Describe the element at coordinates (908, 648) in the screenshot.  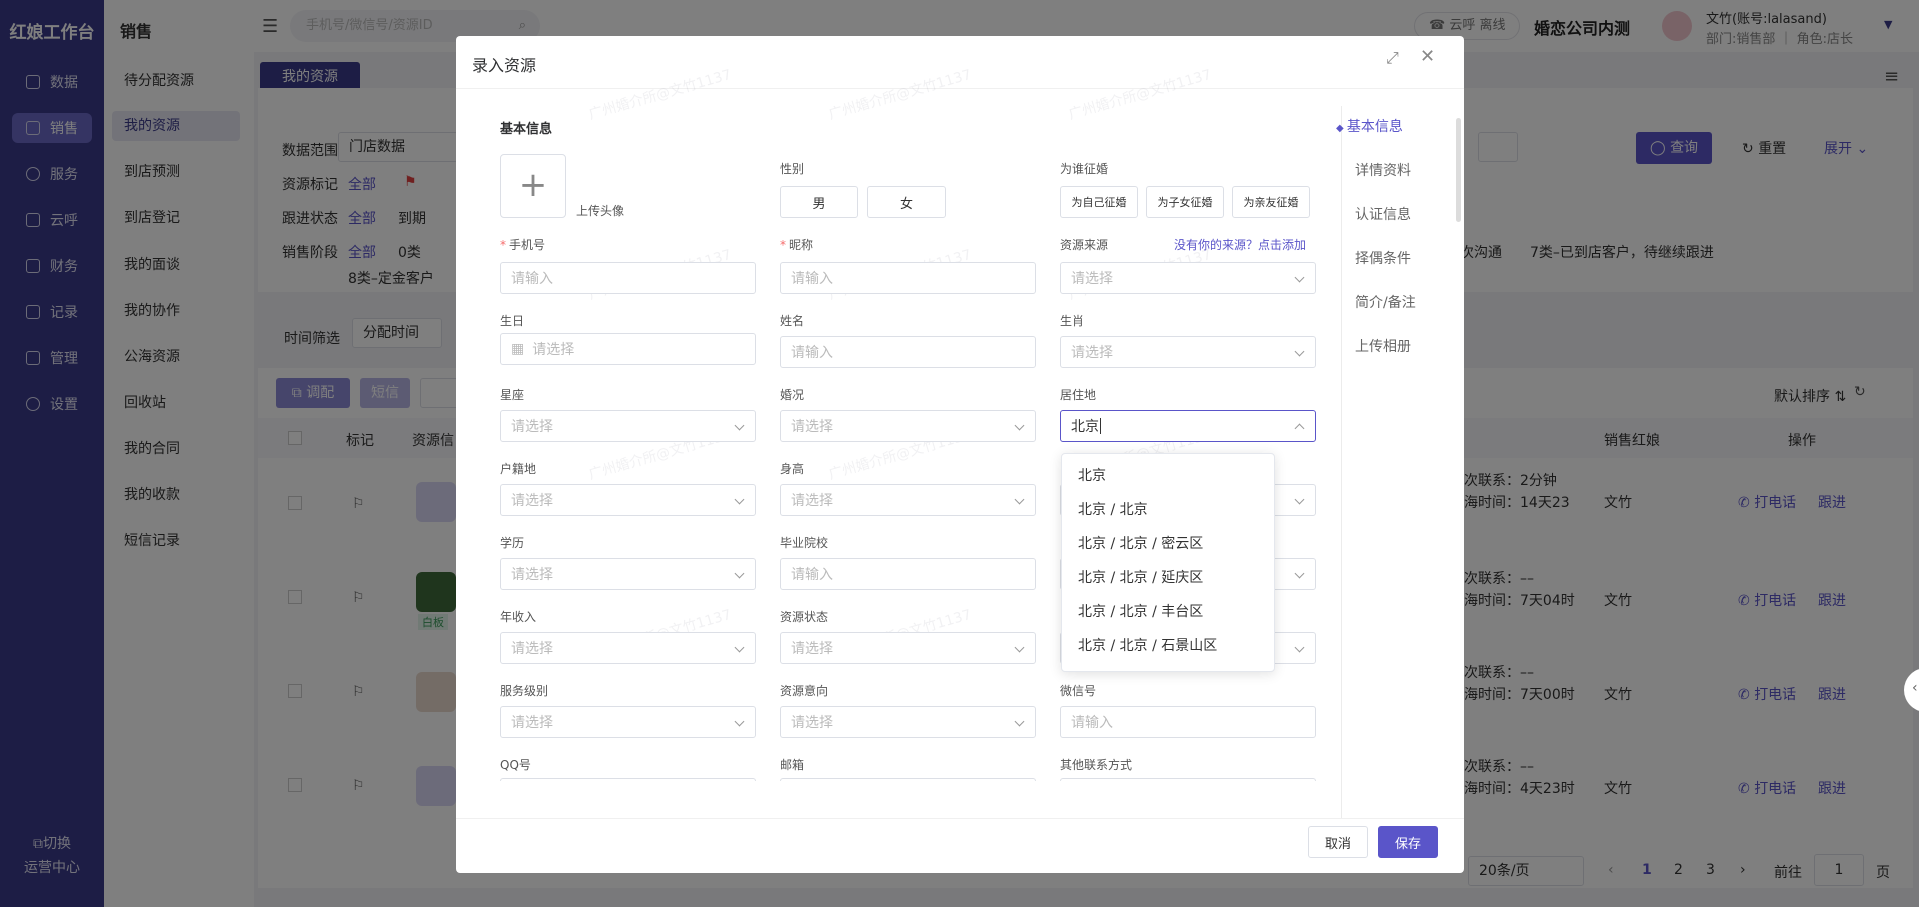
I see `resource-status-select: 请选择` at that location.